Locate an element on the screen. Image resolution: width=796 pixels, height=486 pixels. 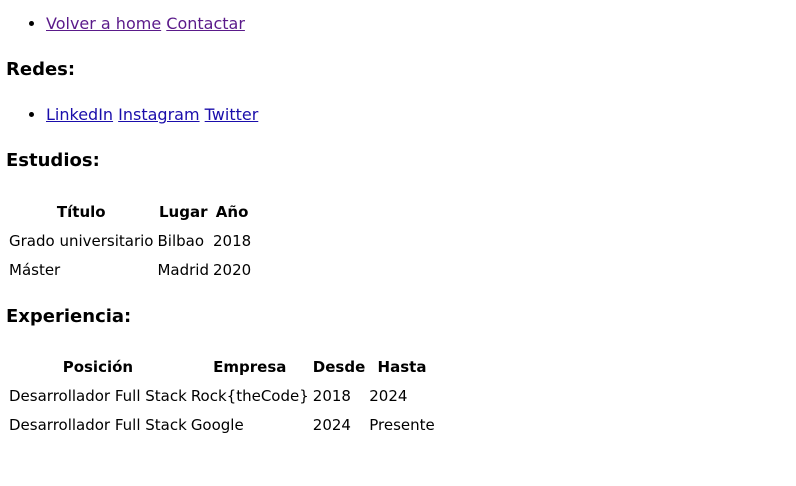
table-header-row: Posición Empresa Desde Hasta is located at coordinates (222, 366).